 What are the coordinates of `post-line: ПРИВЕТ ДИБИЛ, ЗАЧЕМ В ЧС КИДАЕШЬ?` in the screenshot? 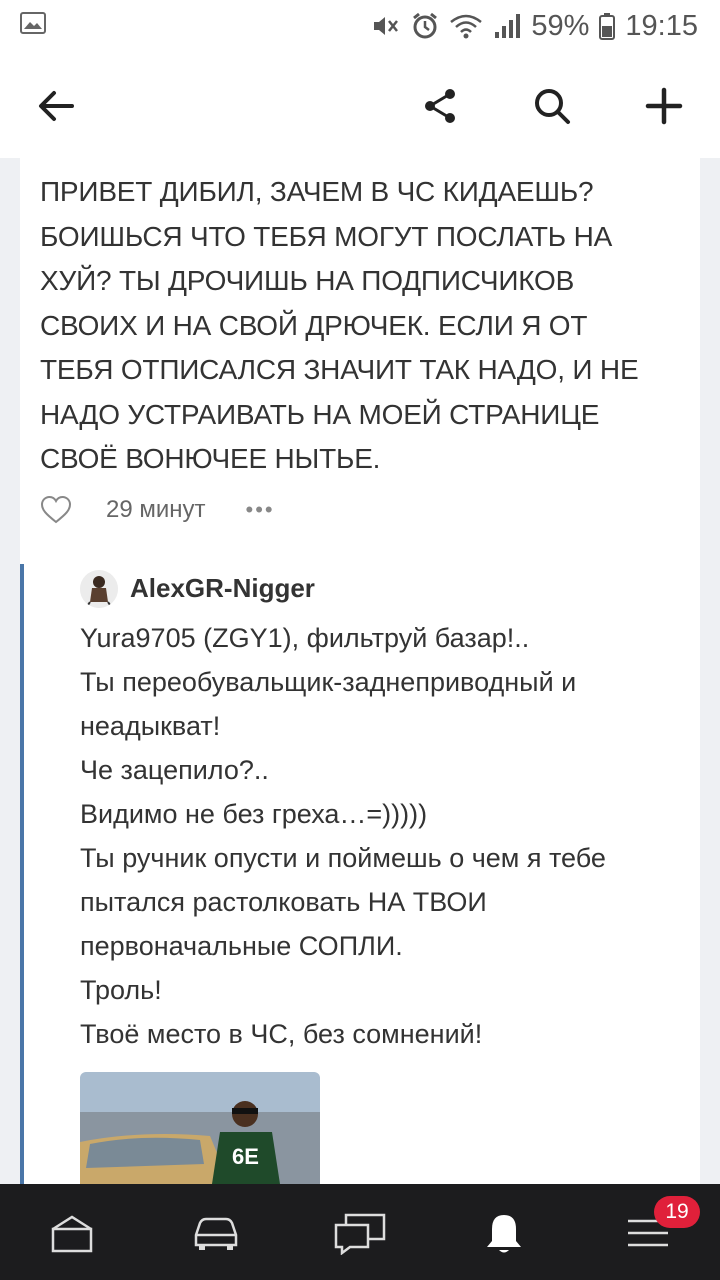 It's located at (317, 191).